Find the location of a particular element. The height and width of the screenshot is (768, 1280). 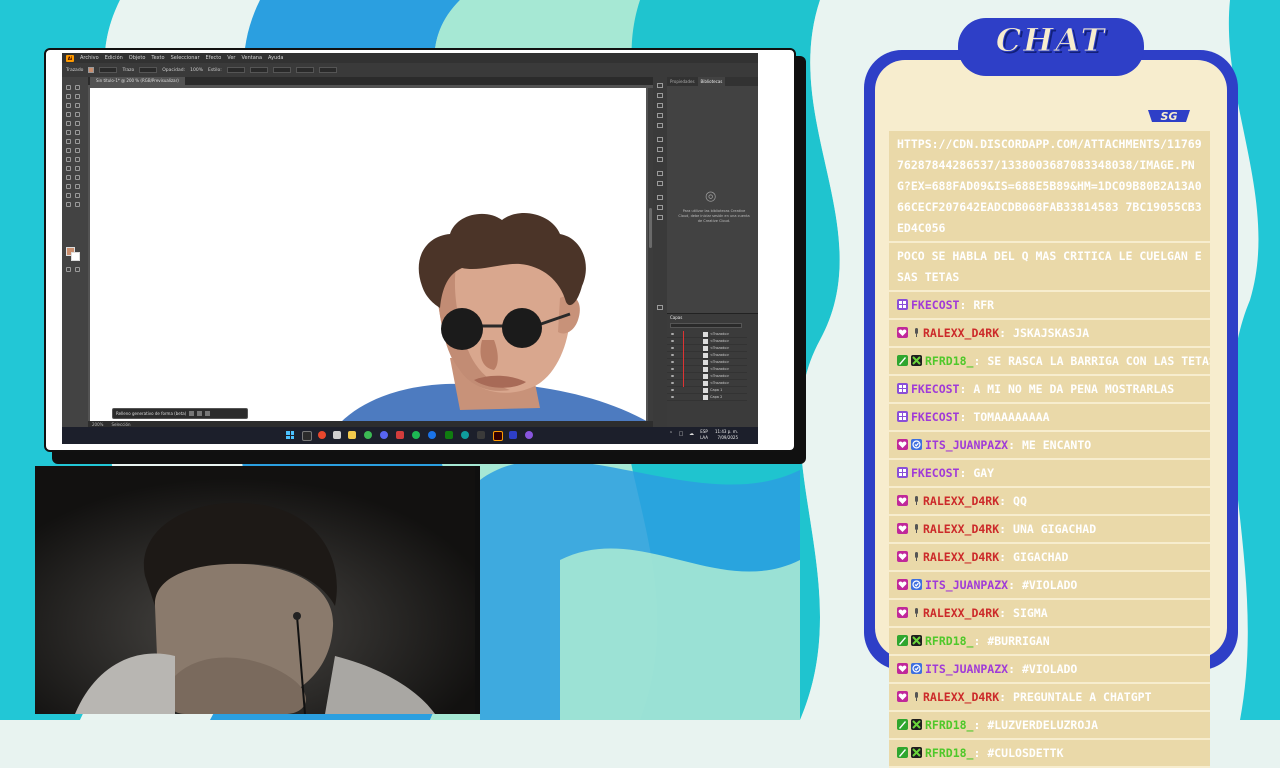

rotate-tool-icon is located at coordinates (68, 141).